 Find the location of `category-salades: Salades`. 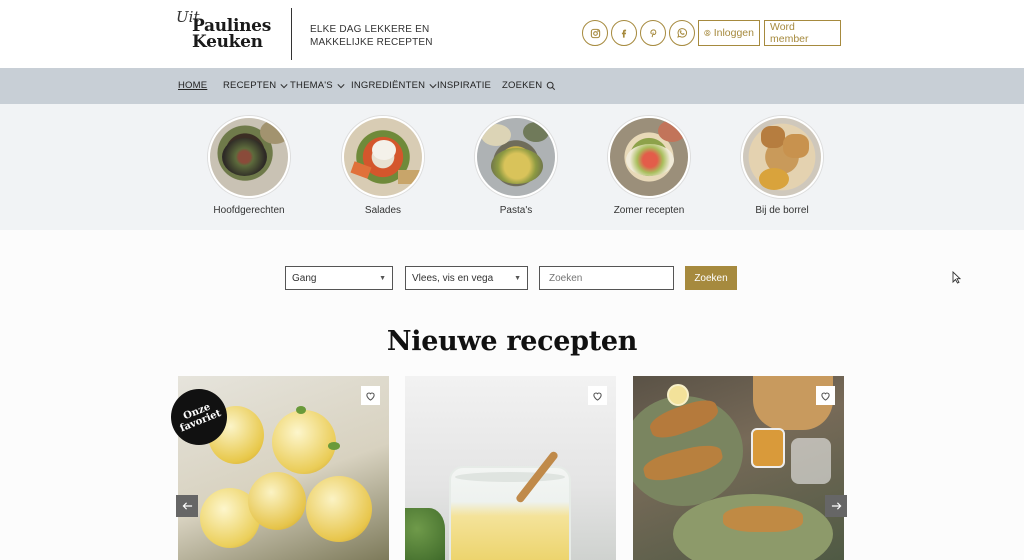

category-salades: Salades is located at coordinates (383, 166).